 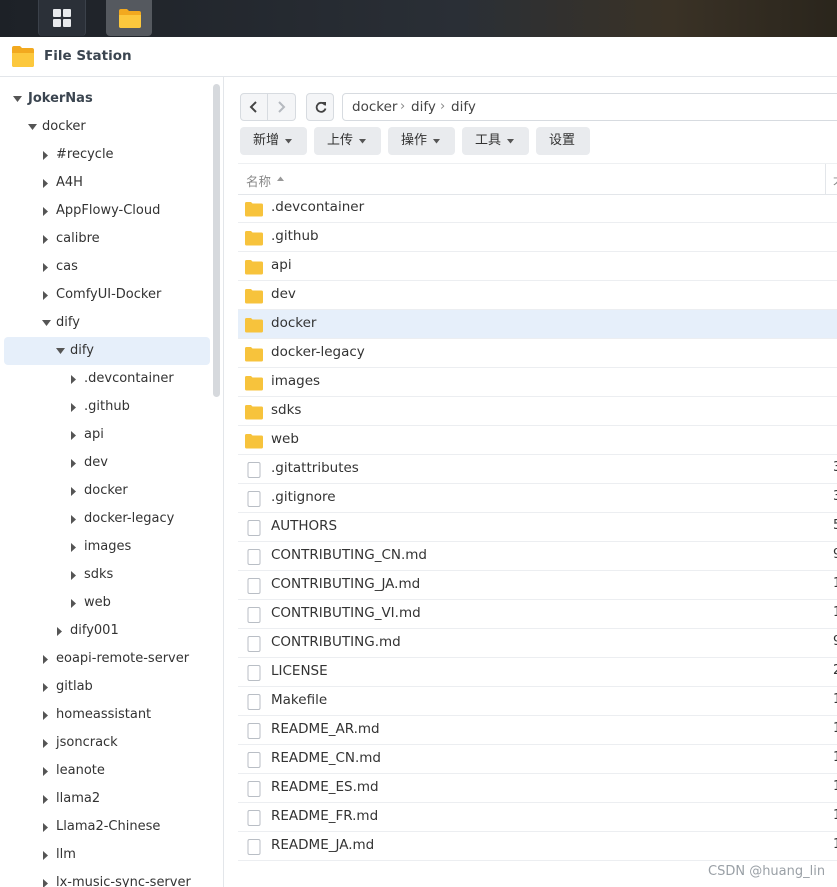 I want to click on show-desktop-button, so click(x=62, y=18).